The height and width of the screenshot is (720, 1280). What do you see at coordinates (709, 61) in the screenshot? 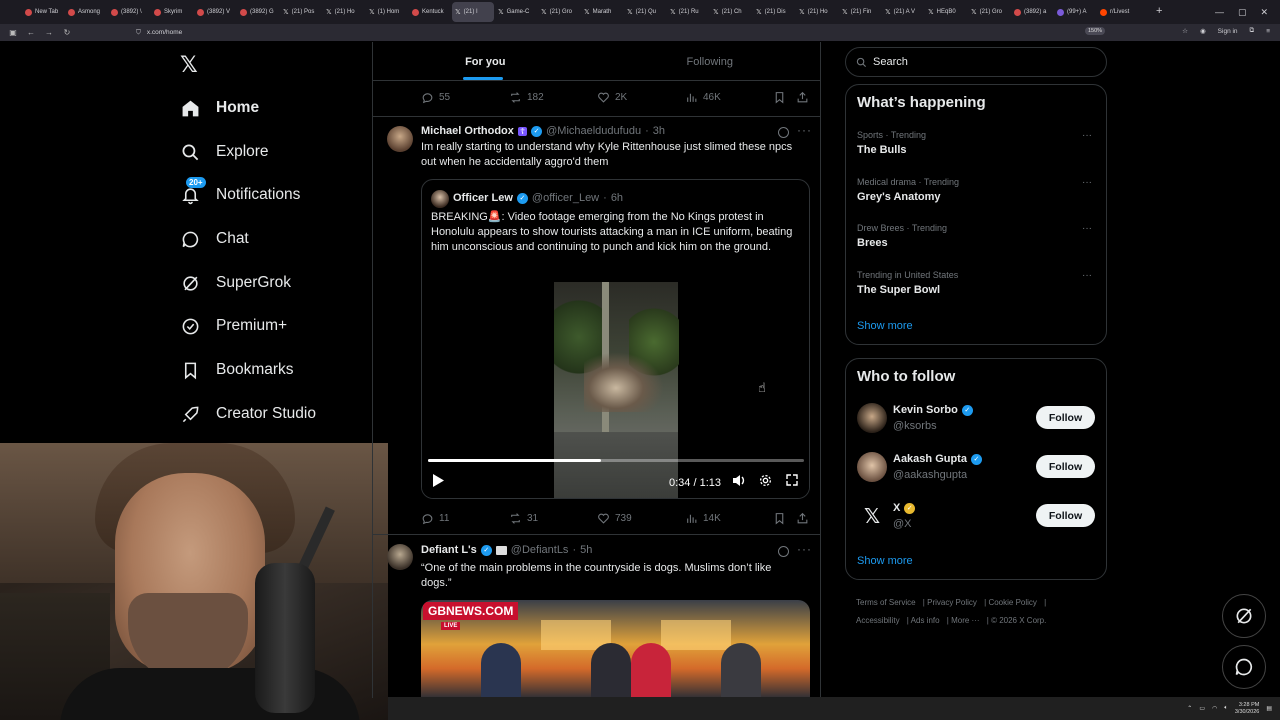
I see `tab-following: Following` at bounding box center [709, 61].